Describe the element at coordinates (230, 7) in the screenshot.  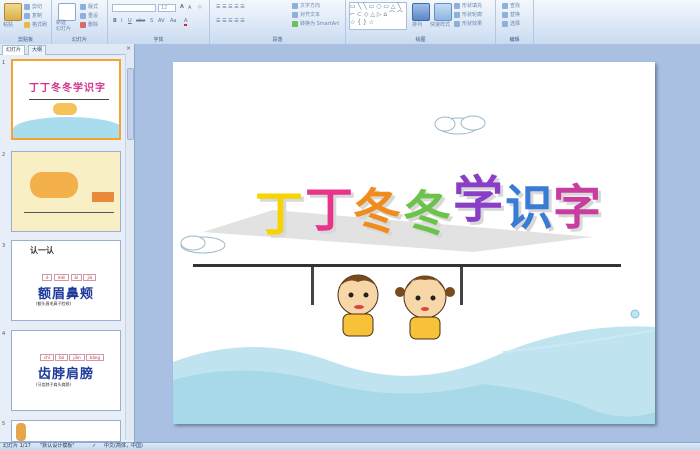
I see `bullets-button: ☰ ☰ ☰ ☰ ☰` at that location.